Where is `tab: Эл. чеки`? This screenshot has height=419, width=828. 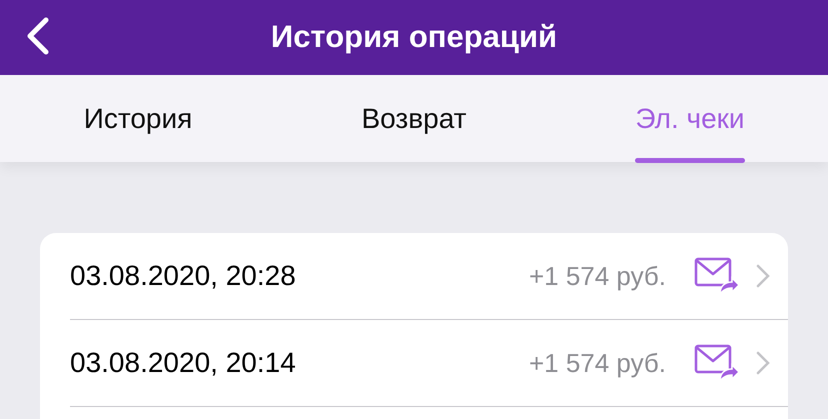
tab: Эл. чеки is located at coordinates (690, 118).